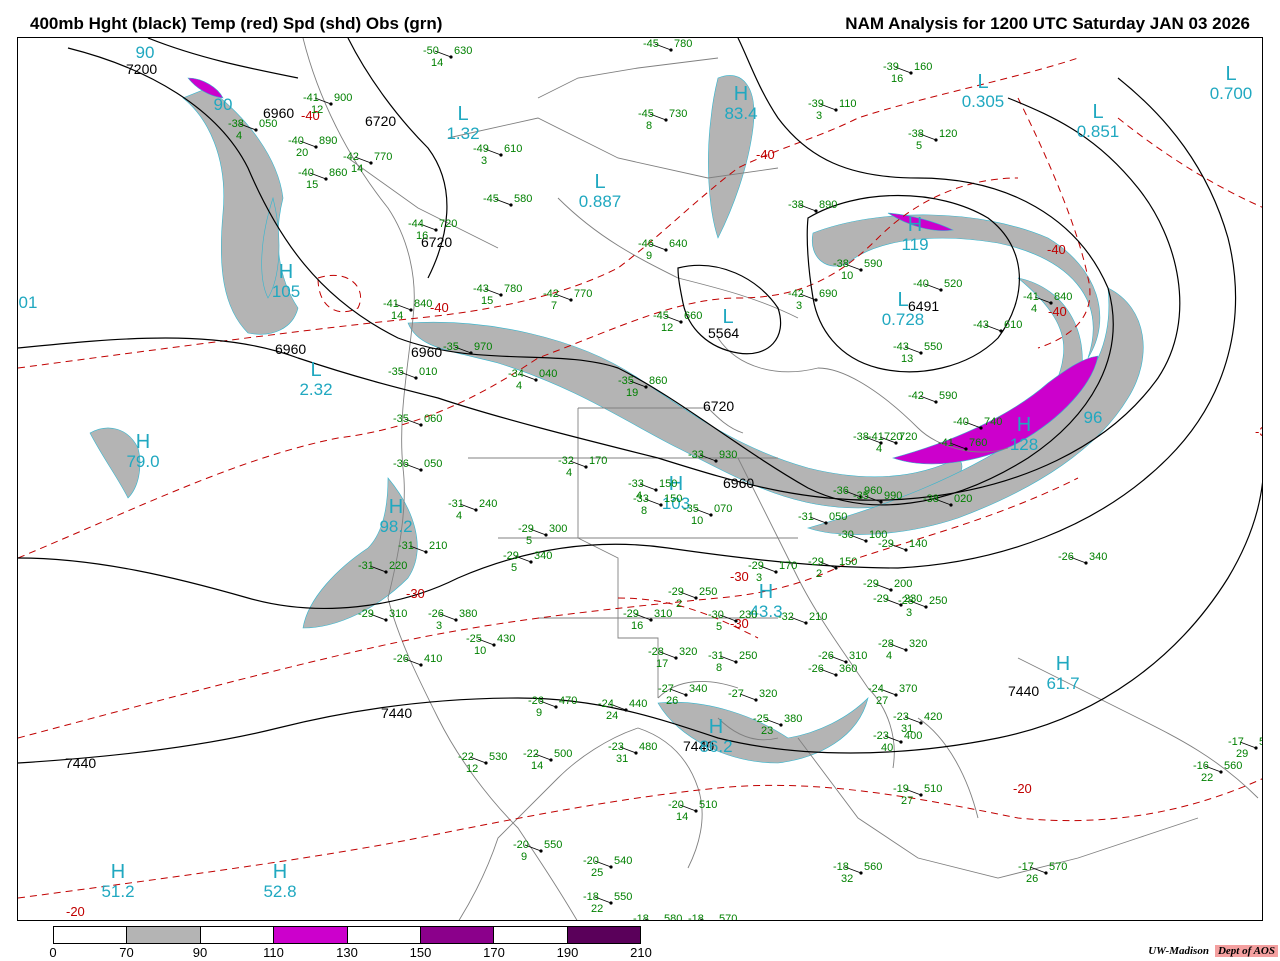  I want to click on obs-temperature: -43, so click(981, 325).